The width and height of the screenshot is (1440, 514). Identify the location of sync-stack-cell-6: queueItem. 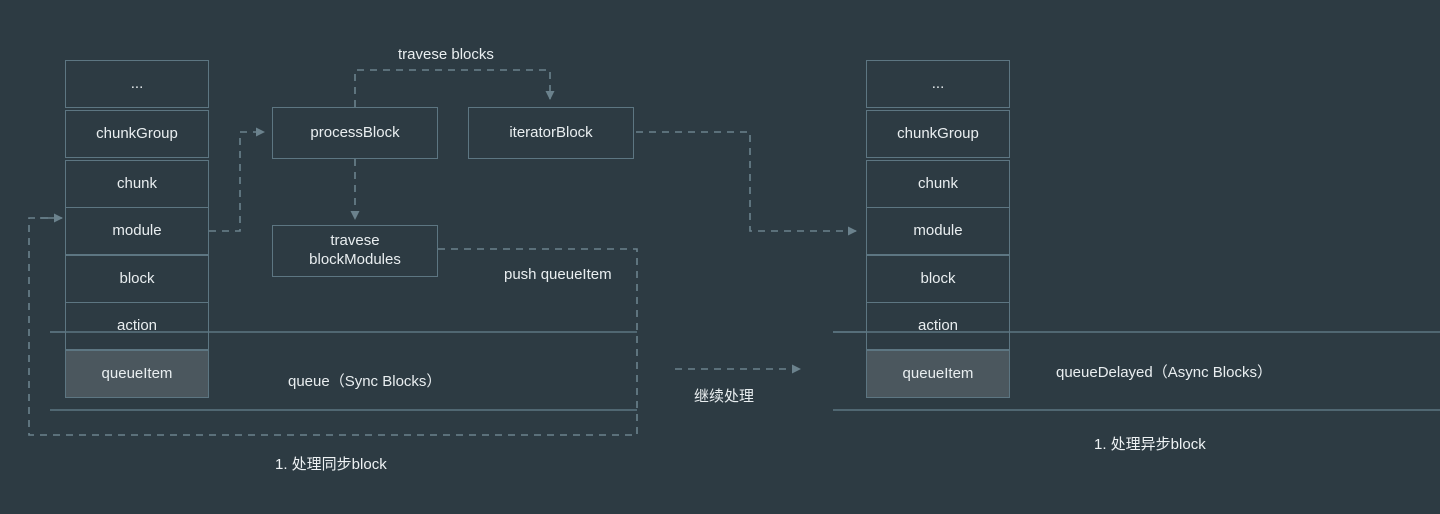
(137, 374).